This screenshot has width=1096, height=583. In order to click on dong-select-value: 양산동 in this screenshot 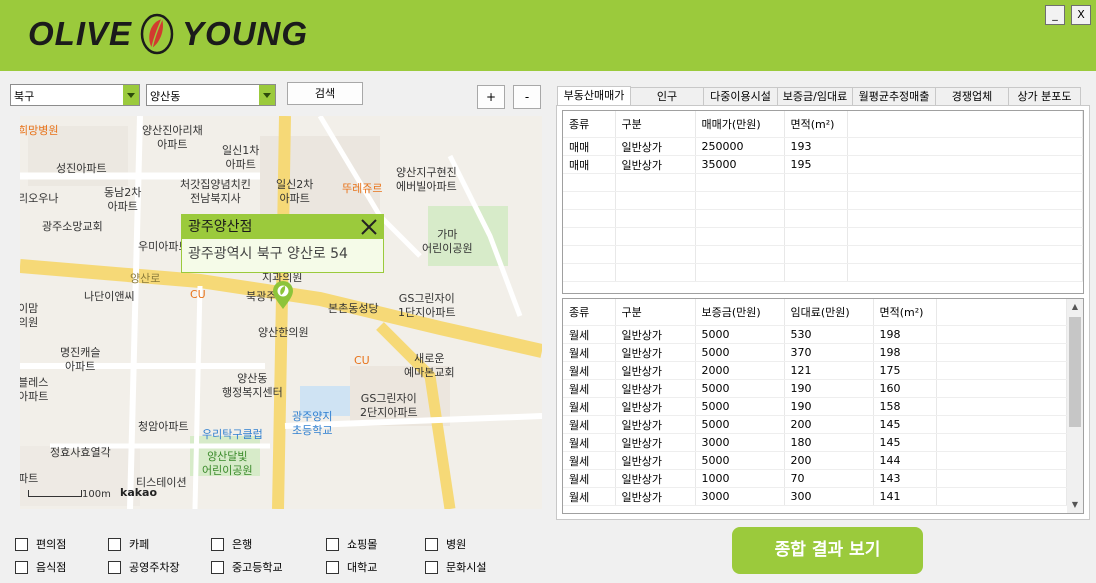, I will do `click(165, 96)`.